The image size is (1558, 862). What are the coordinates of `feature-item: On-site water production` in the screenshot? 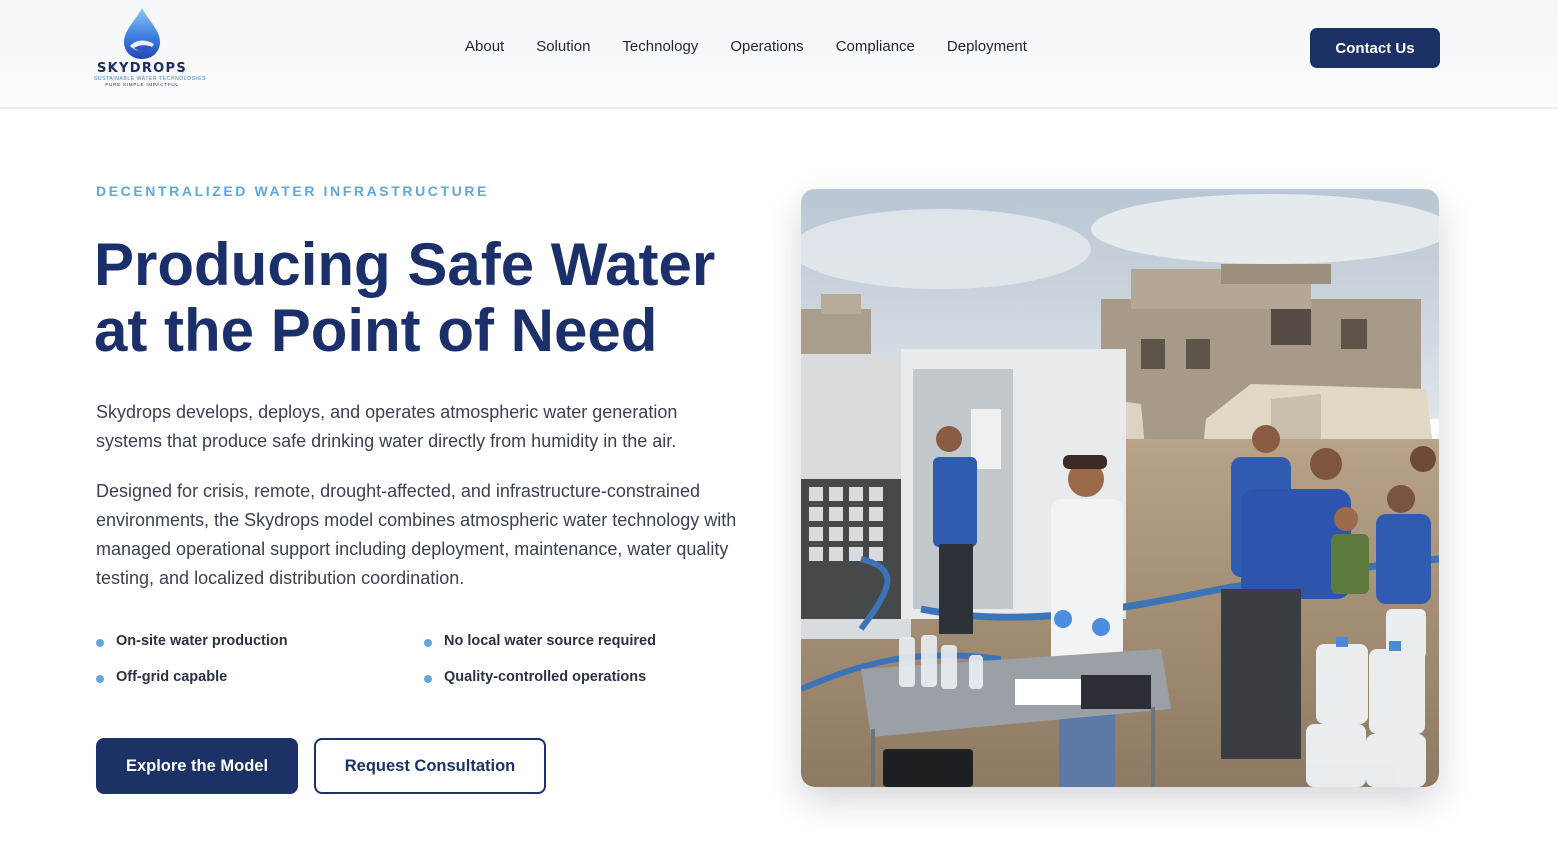 It's located at (192, 641).